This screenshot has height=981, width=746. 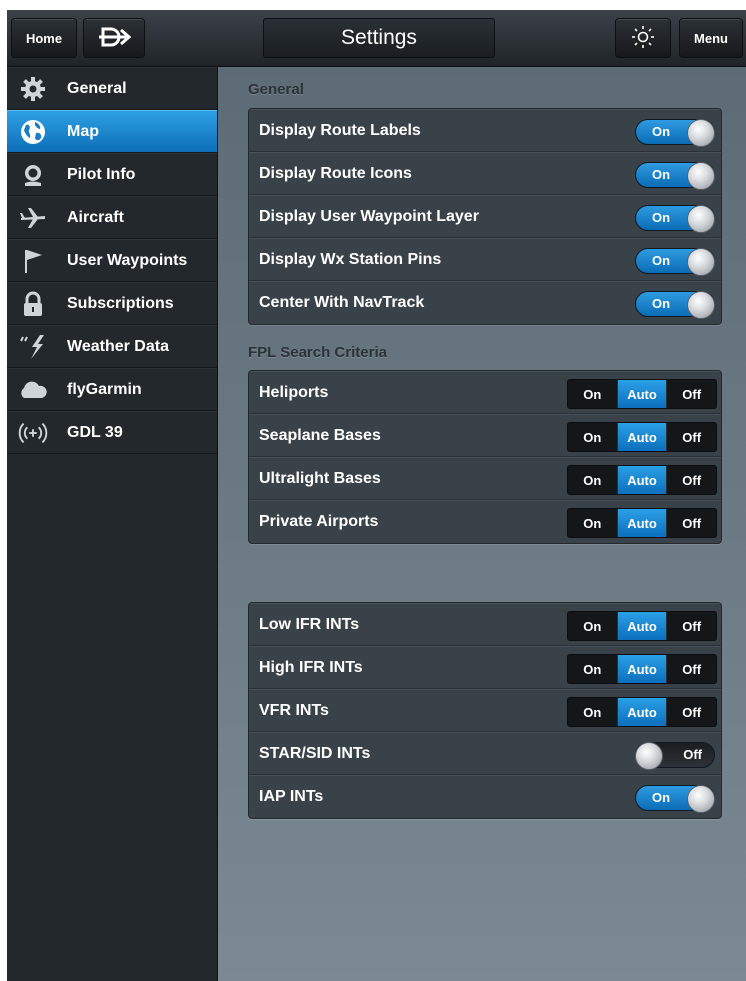 I want to click on top-bar: Home Settings Menu, so click(x=376, y=38).